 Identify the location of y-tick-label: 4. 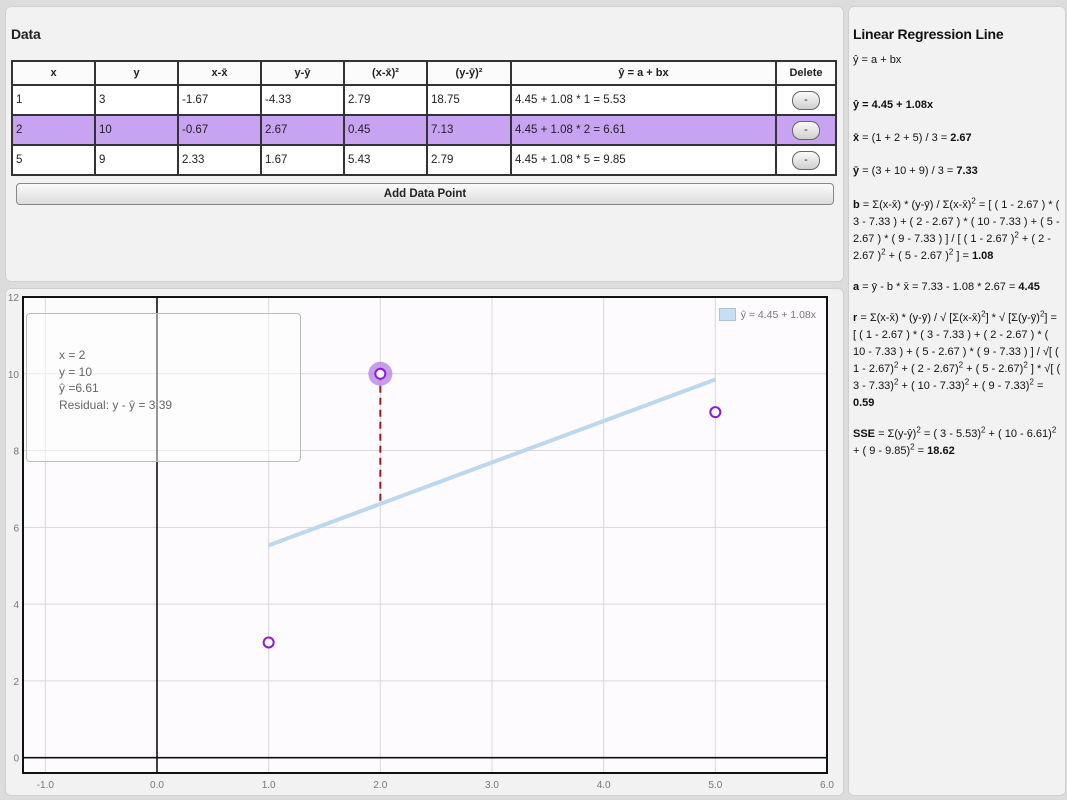
(16, 605).